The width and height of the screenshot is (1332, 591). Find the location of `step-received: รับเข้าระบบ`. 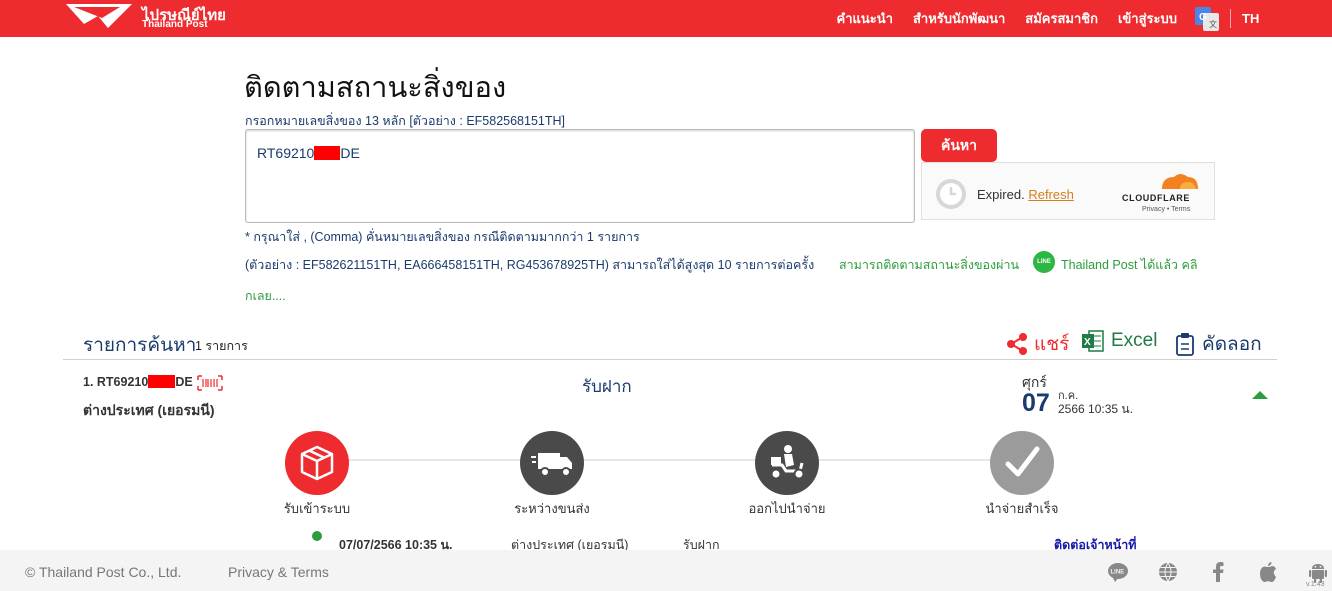

step-received: รับเข้าระบบ is located at coordinates (317, 475).